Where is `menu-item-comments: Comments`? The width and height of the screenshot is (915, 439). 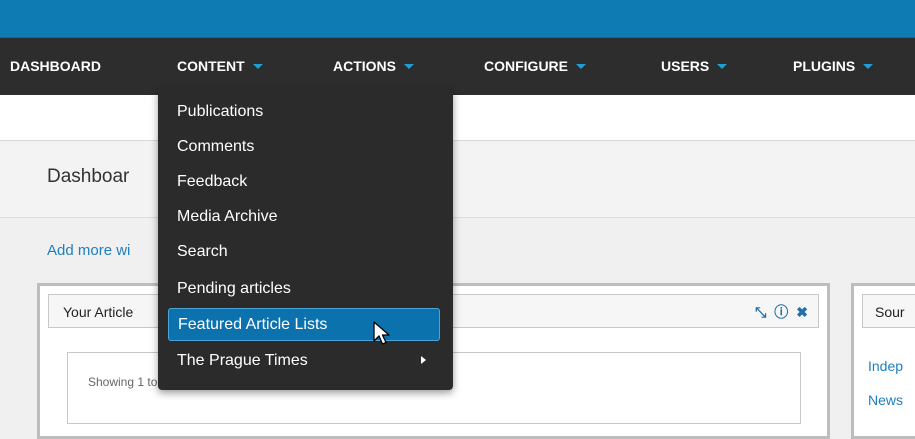 menu-item-comments: Comments is located at coordinates (304, 146).